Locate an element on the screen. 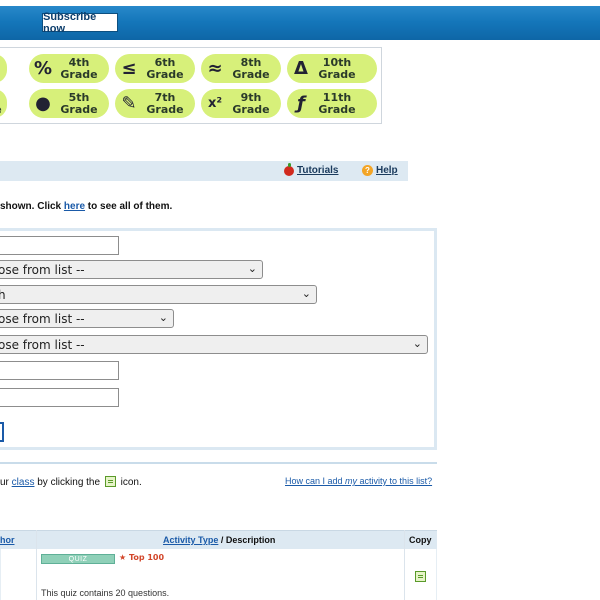 This screenshot has height=600, width=600. tutorials-link: Tutorials is located at coordinates (317, 170).